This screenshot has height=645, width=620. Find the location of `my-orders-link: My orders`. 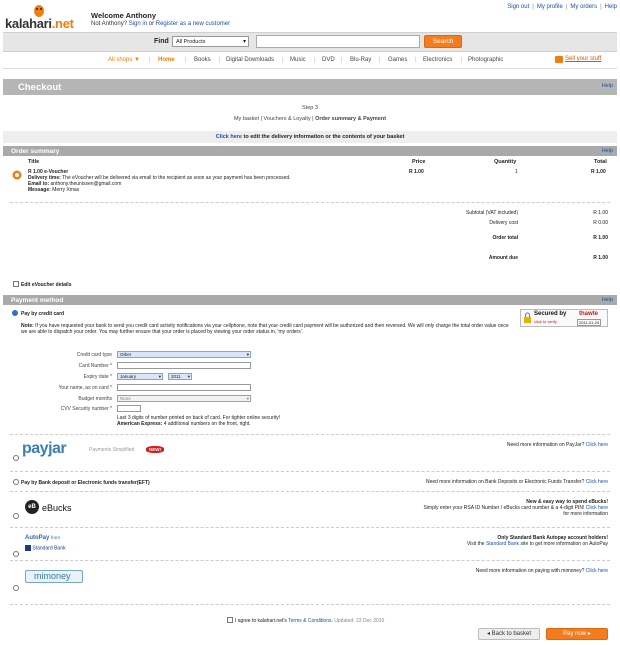

my-orders-link: My orders is located at coordinates (583, 7).